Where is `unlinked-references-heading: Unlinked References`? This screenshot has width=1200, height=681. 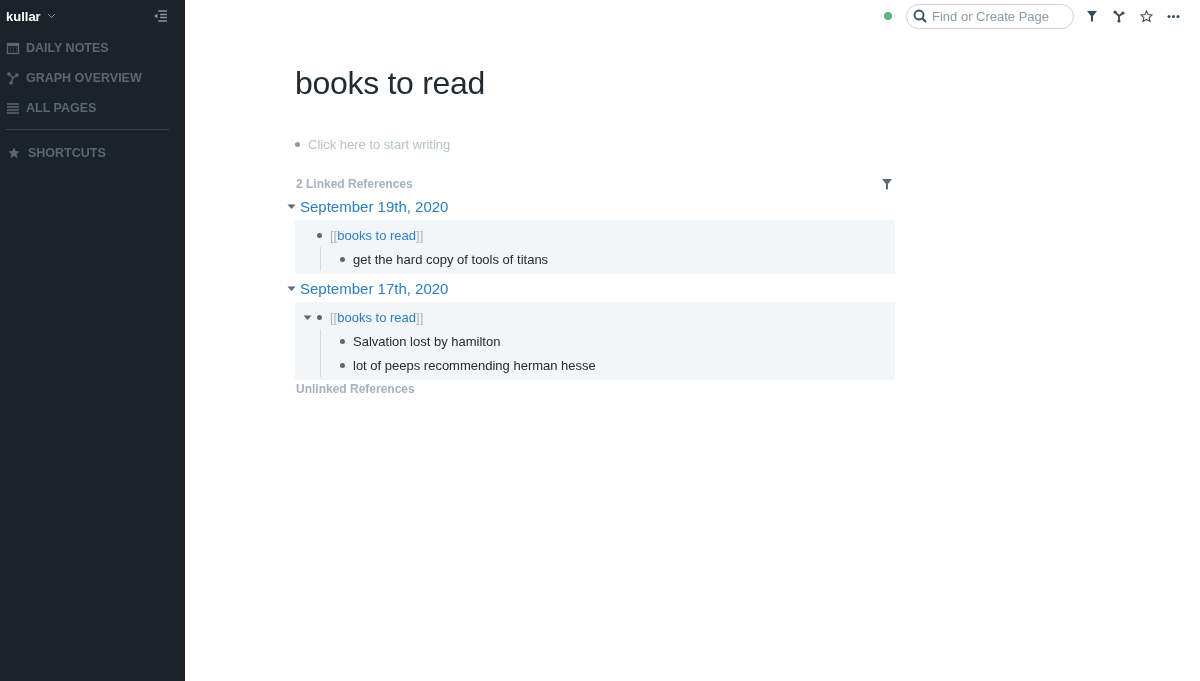 unlinked-references-heading: Unlinked References is located at coordinates (595, 389).